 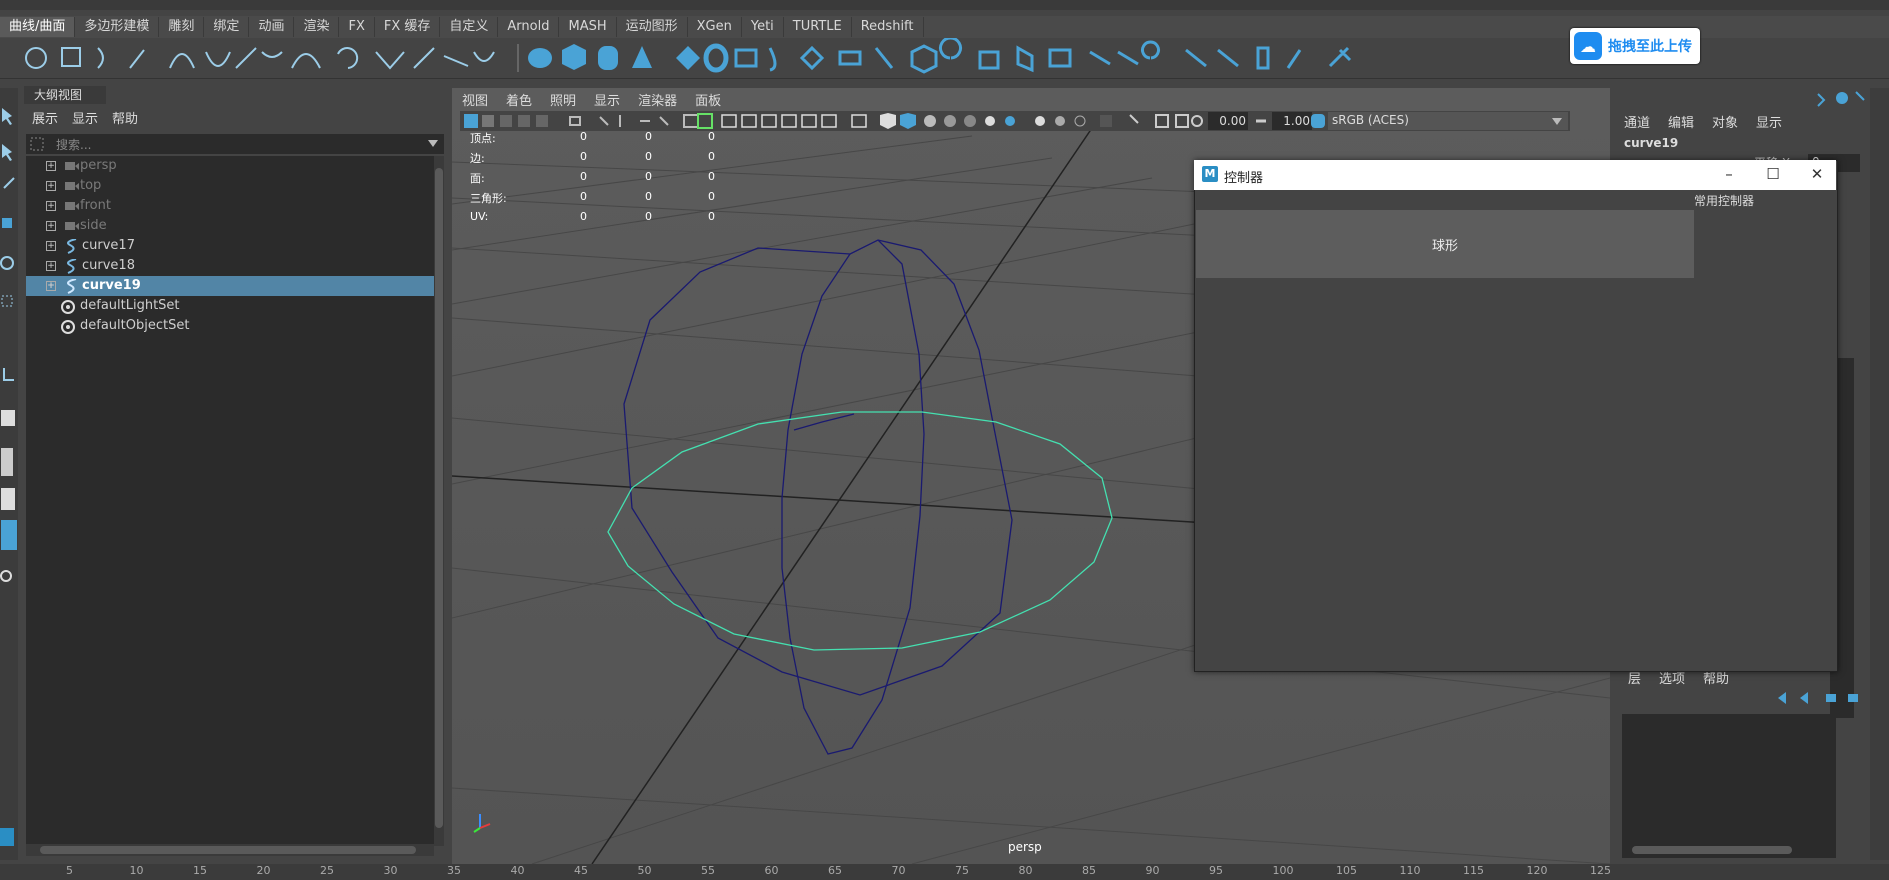 I want to click on shelf-tab: FX 缓存, so click(x=408, y=27).